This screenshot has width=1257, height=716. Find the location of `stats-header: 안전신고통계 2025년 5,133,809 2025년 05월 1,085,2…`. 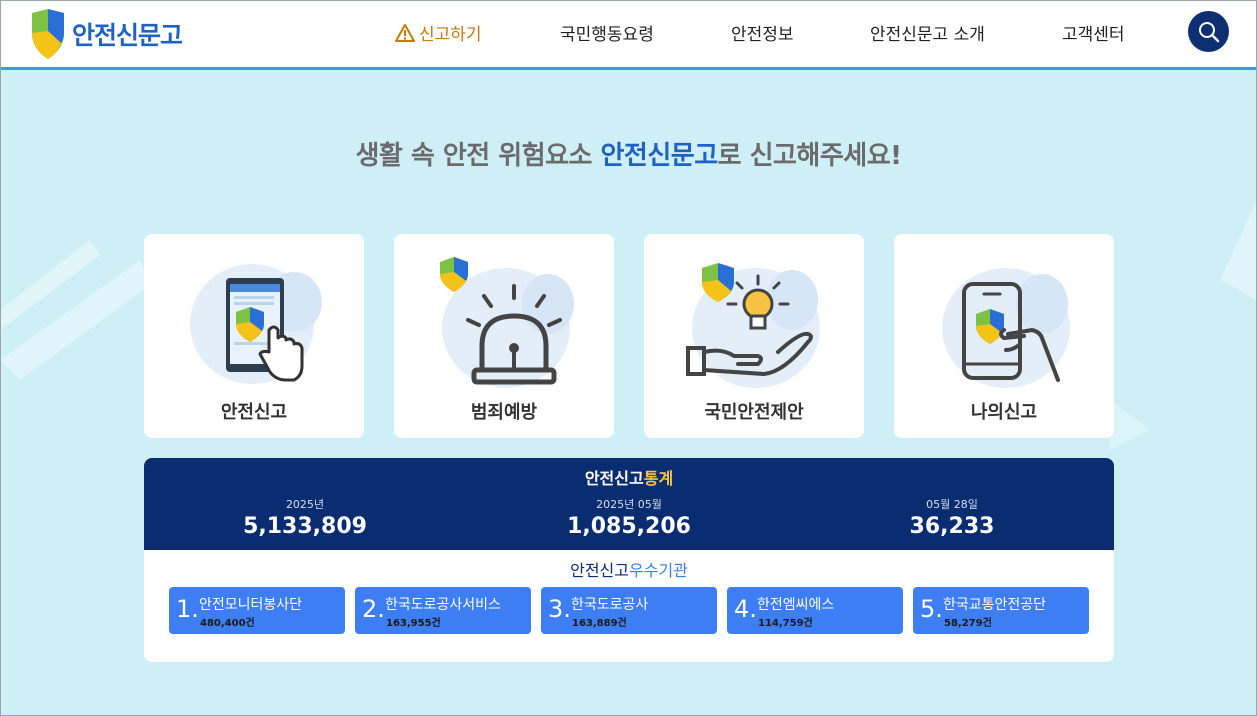

stats-header: 안전신고통계 2025년 5,133,809 2025년 05월 1,085,2… is located at coordinates (629, 504).